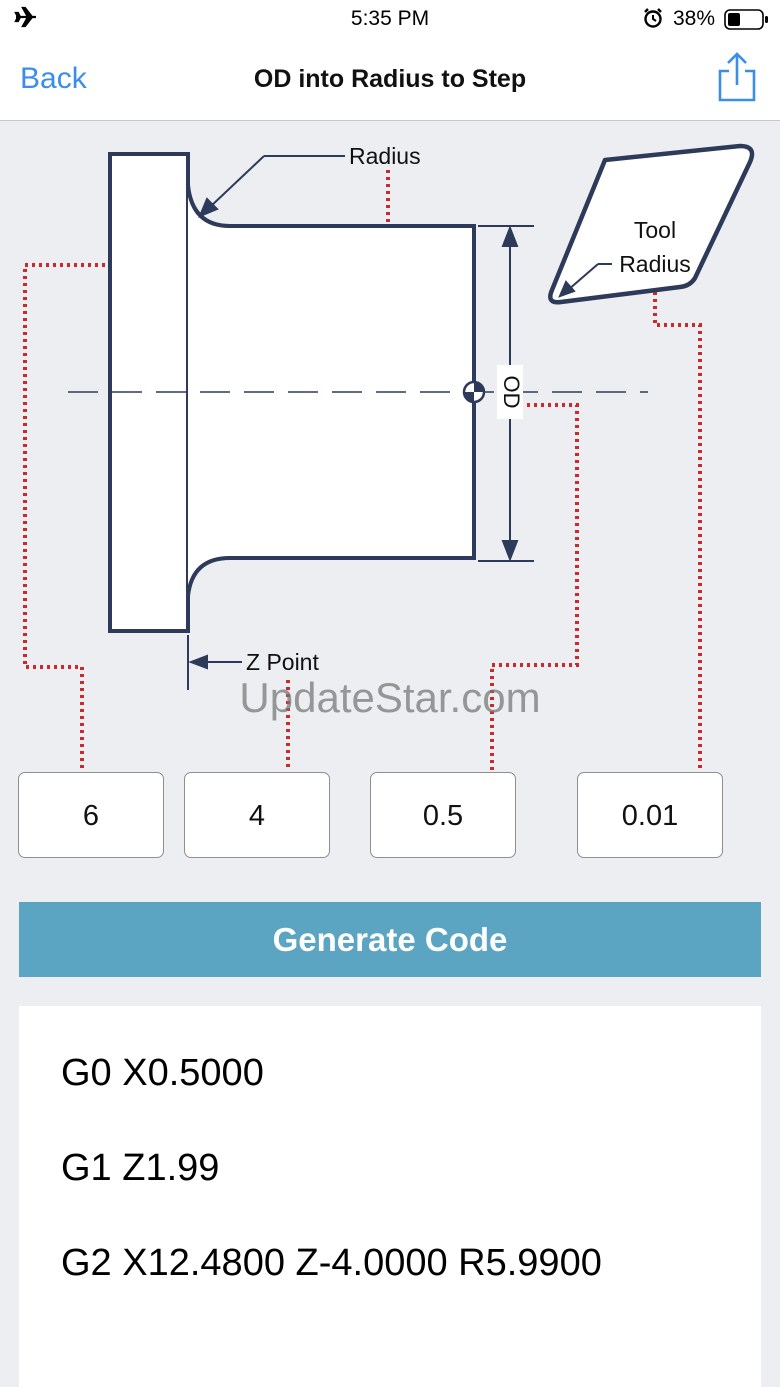 This screenshot has width=780, height=1387. Describe the element at coordinates (385, 156) in the screenshot. I see `radius-label: Radius` at that location.